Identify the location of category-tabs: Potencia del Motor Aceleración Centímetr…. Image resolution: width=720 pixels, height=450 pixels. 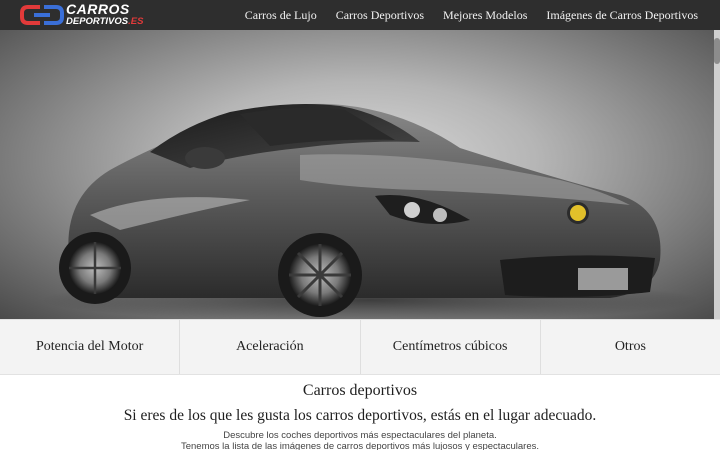
(360, 347).